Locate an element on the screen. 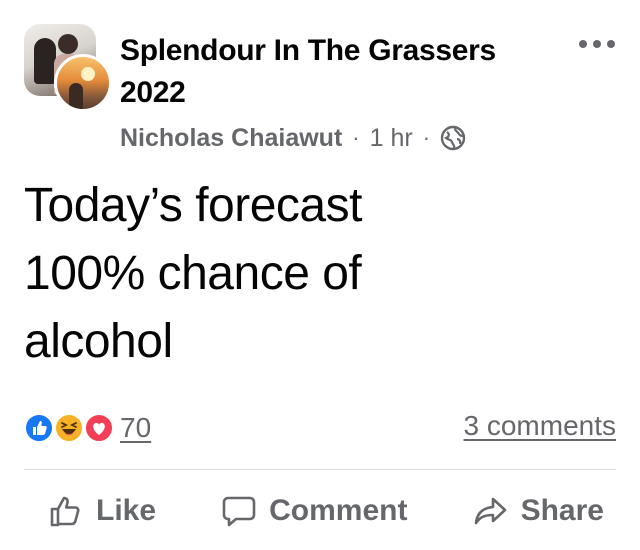  reaction-icons is located at coordinates (72, 428).